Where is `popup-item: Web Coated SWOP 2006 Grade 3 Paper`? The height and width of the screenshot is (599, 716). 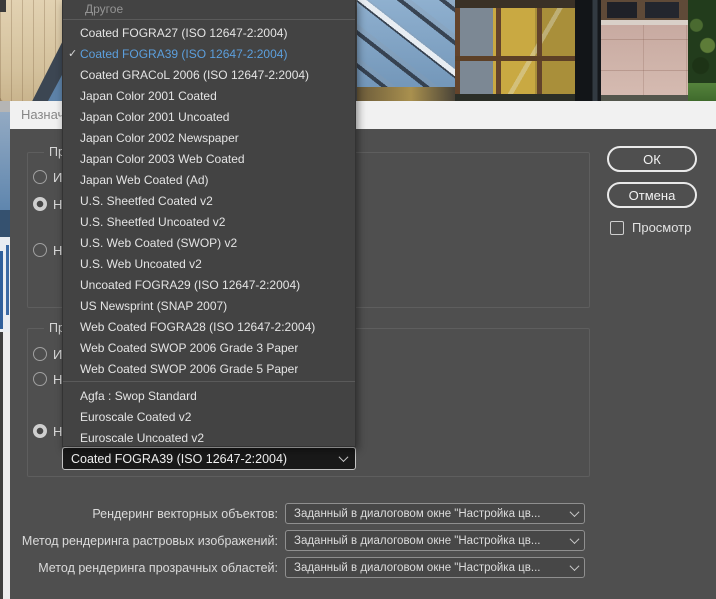
popup-item: Web Coated SWOP 2006 Grade 3 Paper is located at coordinates (209, 347).